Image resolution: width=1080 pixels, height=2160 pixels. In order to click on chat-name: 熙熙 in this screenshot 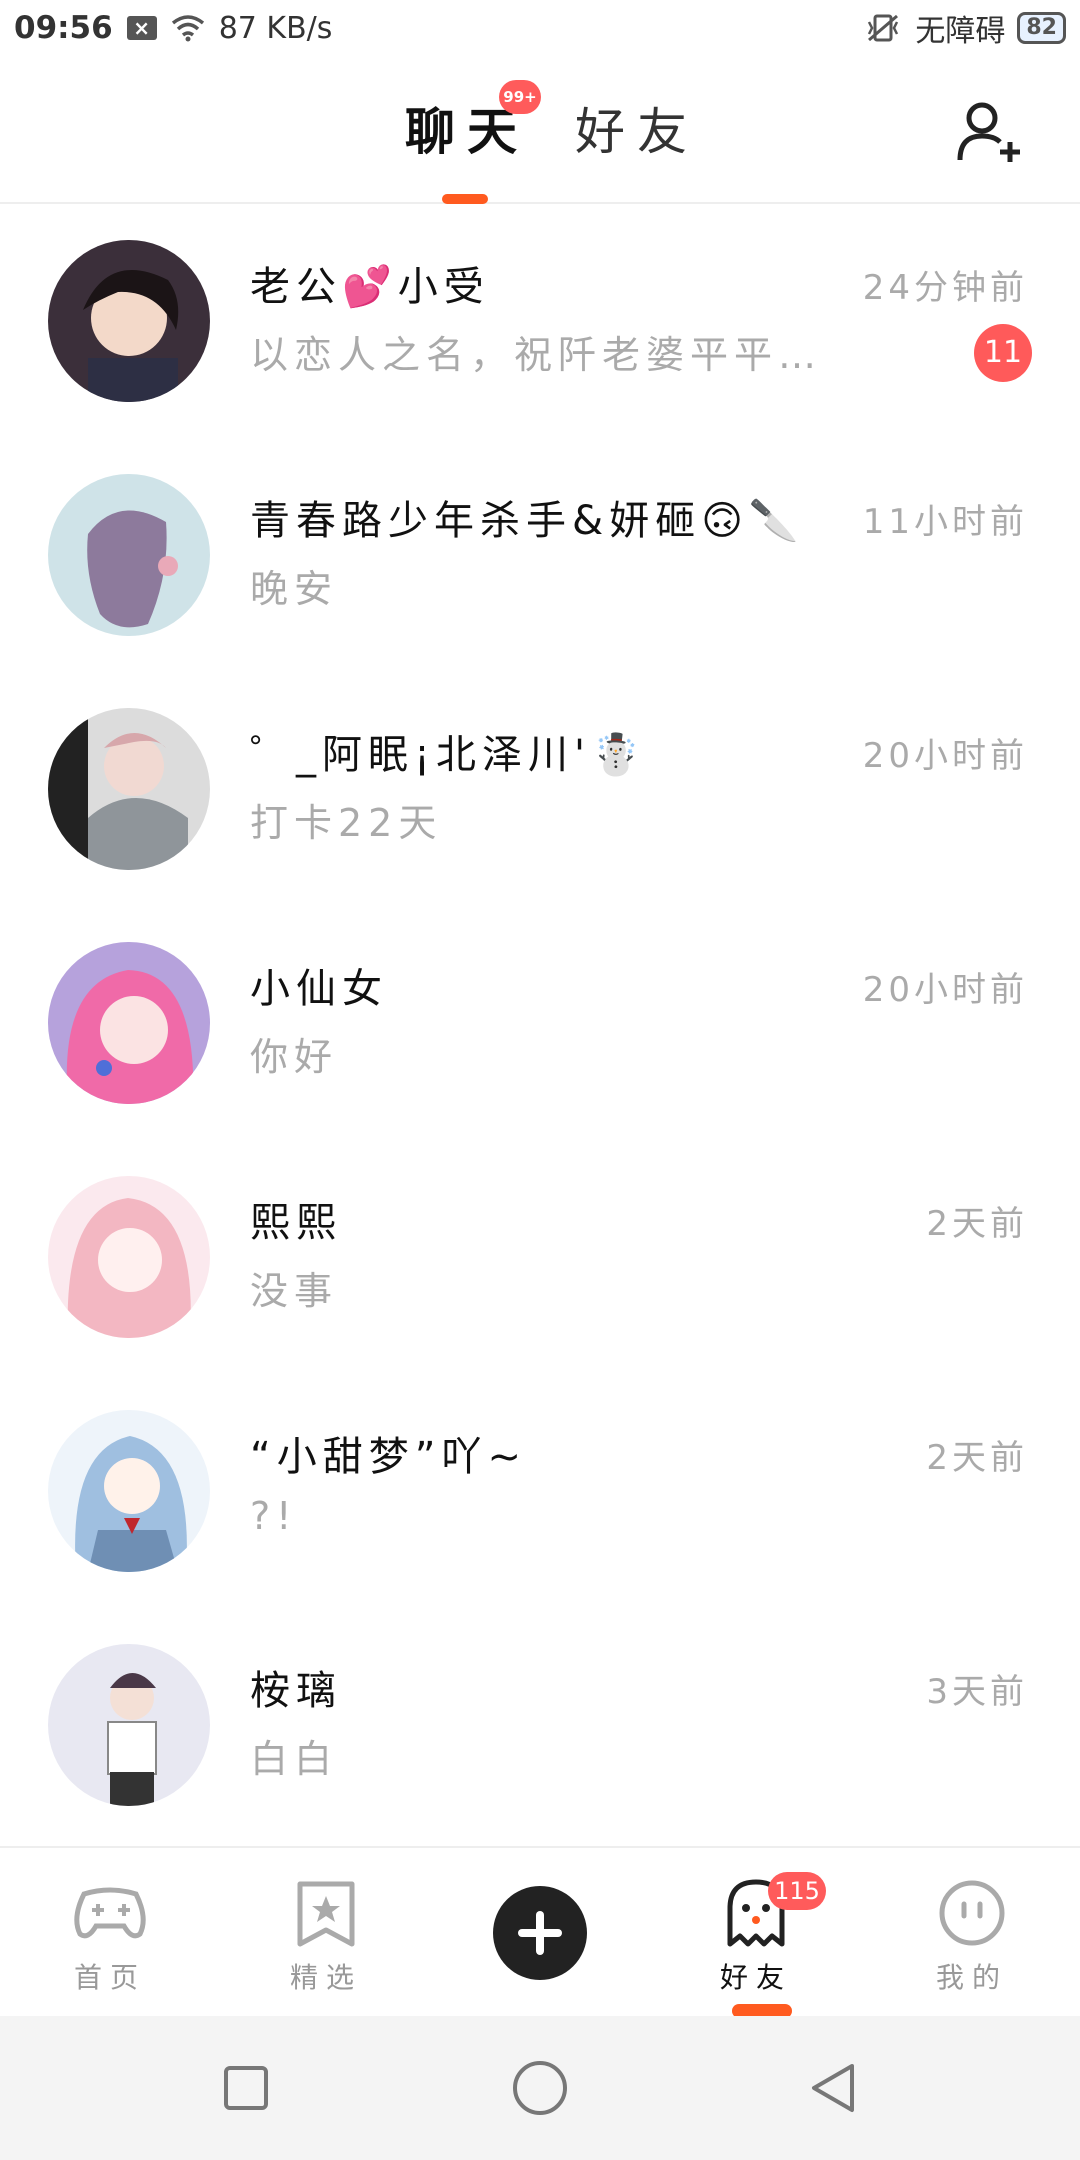, I will do `click(296, 1223)`.